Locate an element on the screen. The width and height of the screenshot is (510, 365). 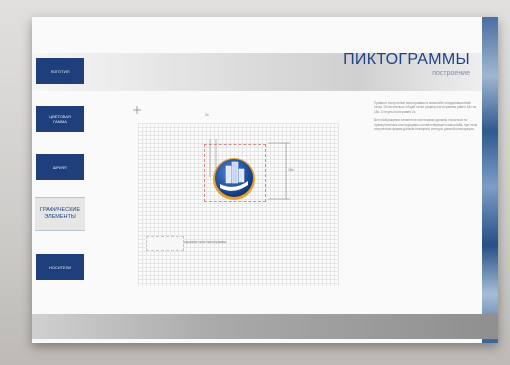
nav-item-colors: ЦВЕТОВАЯ ГАММА is located at coordinates (60, 119).